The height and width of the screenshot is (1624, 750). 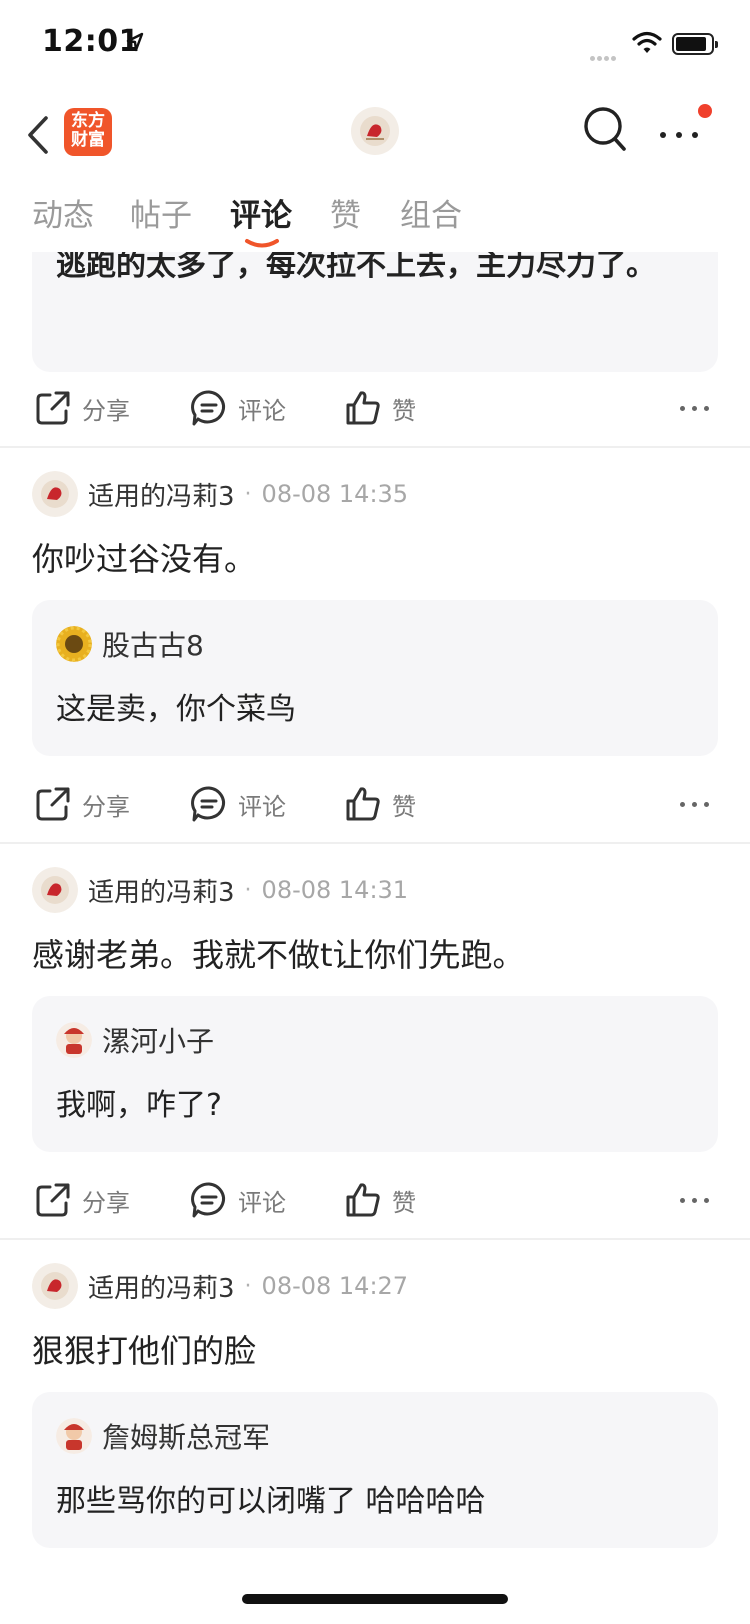 I want to click on brand-logo-line2: 财富, so click(x=88, y=140).